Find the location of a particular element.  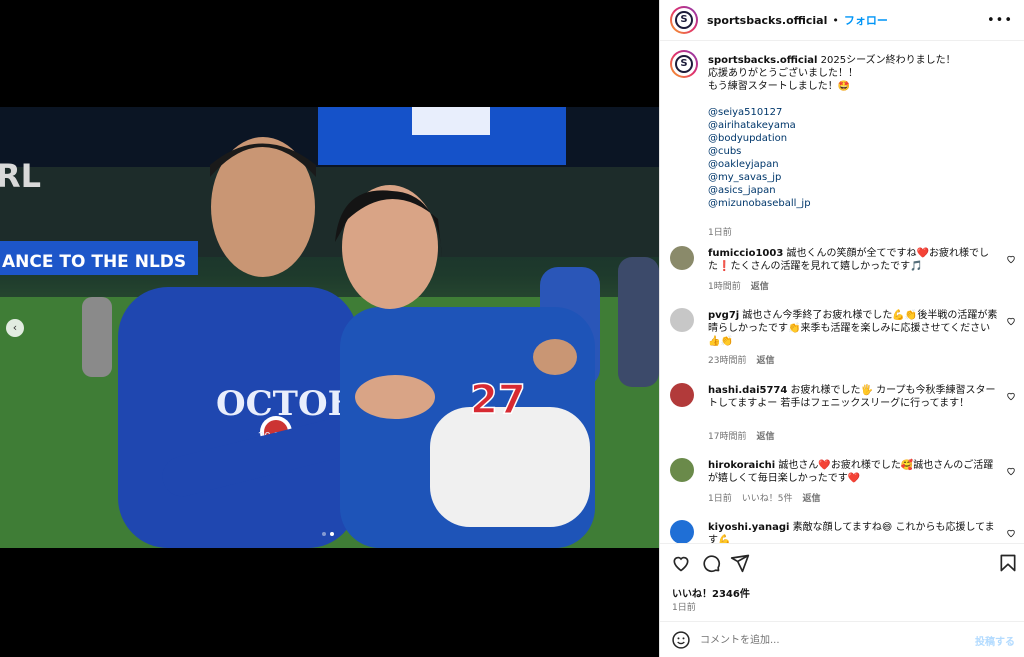

comment-time: 17時間前 is located at coordinates (727, 437).